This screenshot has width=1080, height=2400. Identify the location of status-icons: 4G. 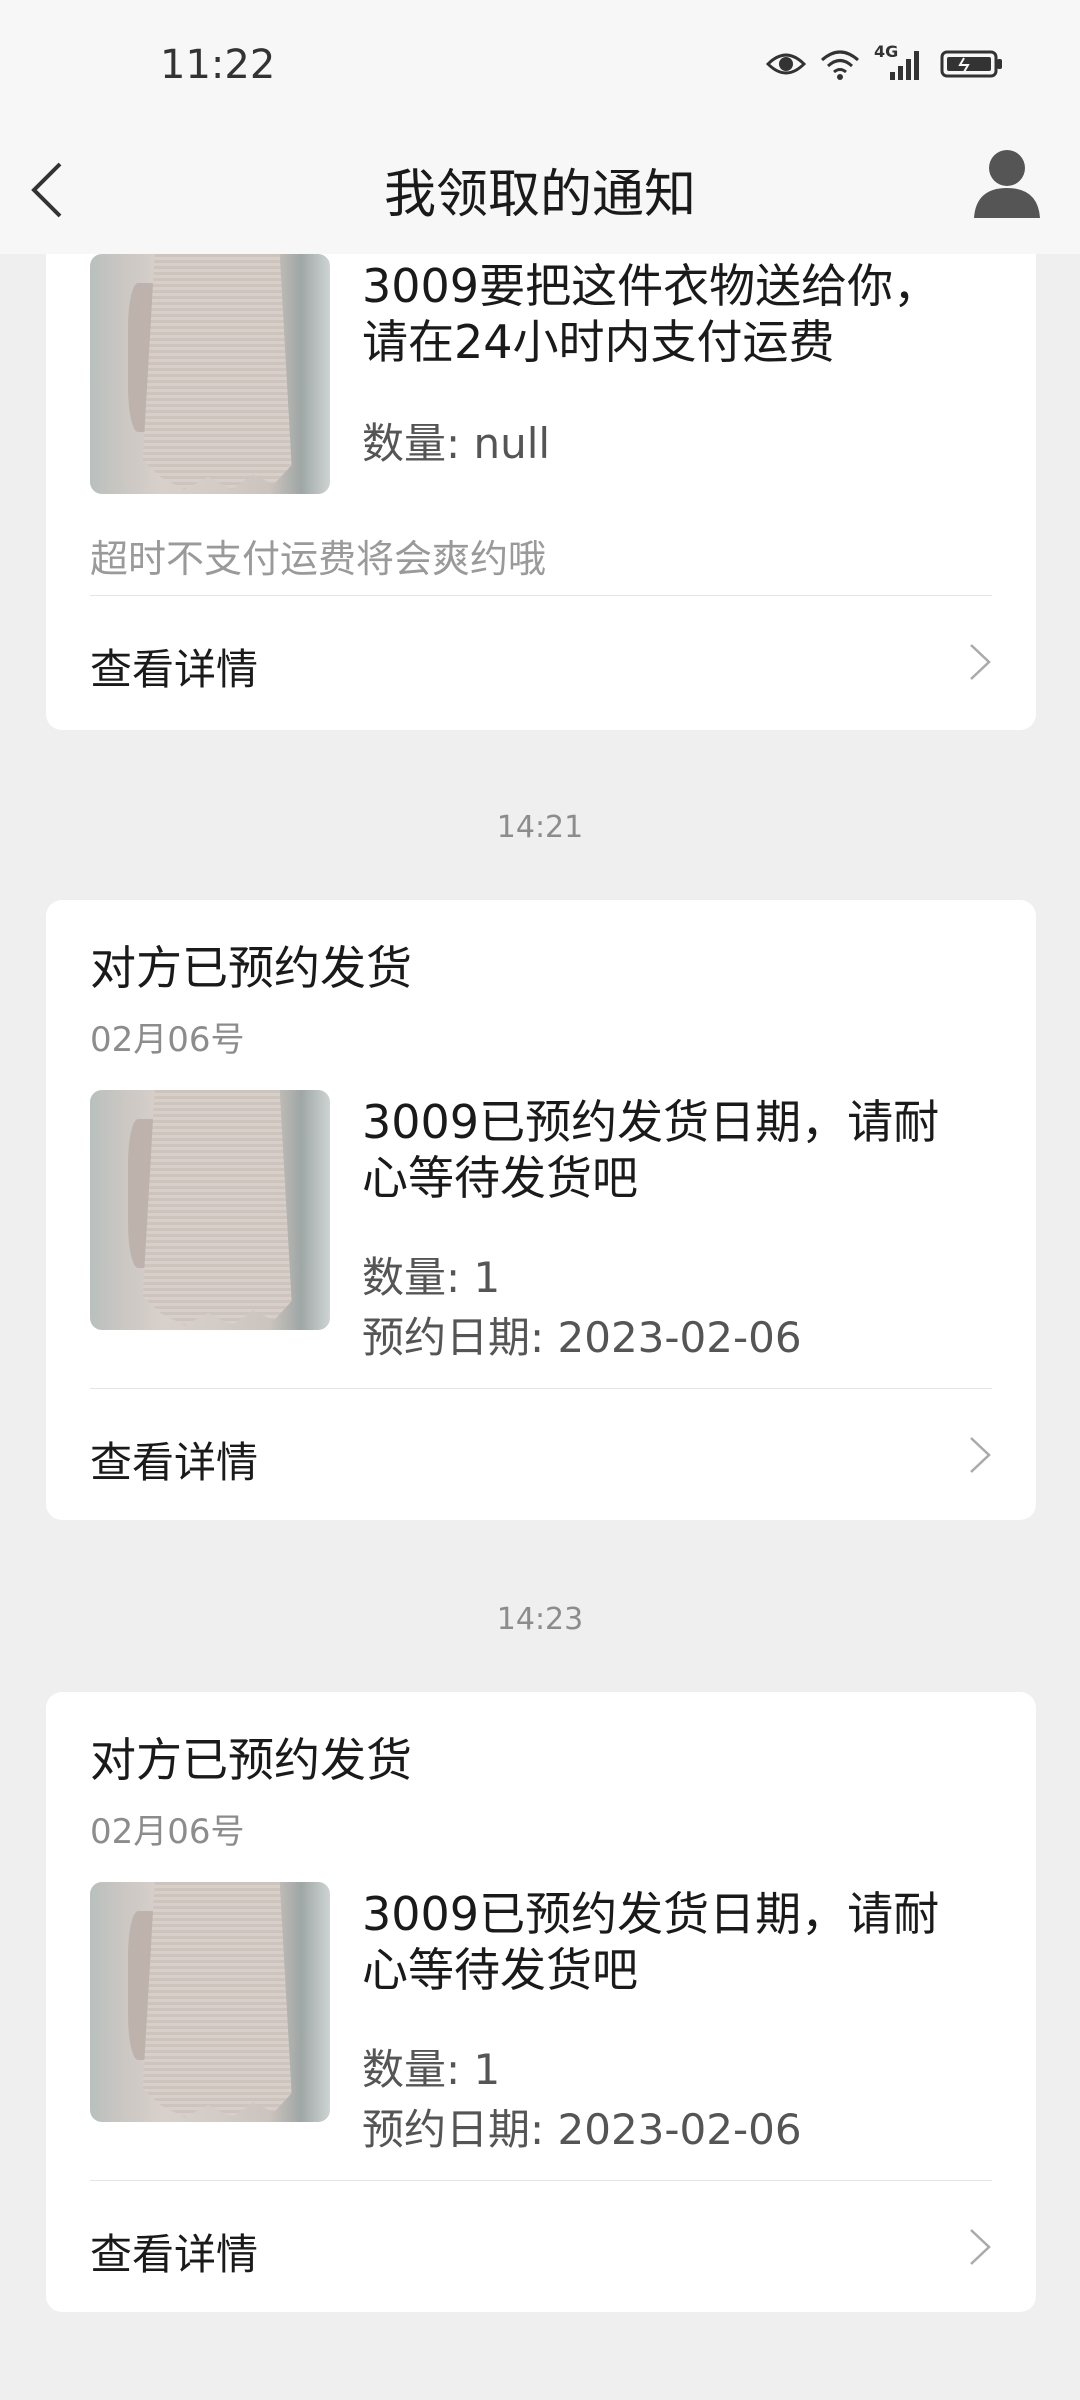
(885, 62).